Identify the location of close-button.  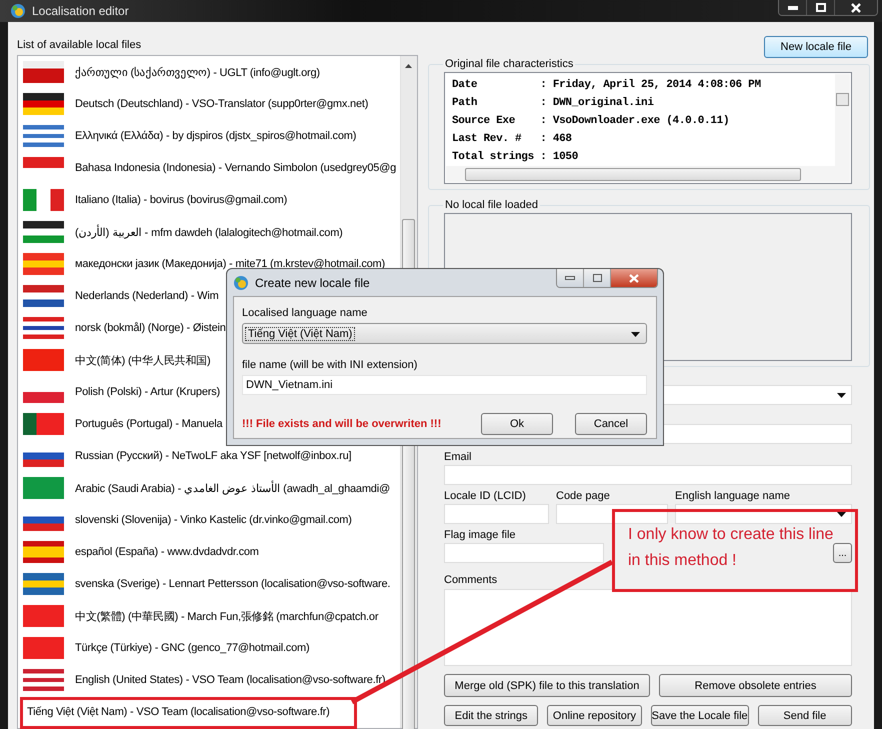
(856, 7).